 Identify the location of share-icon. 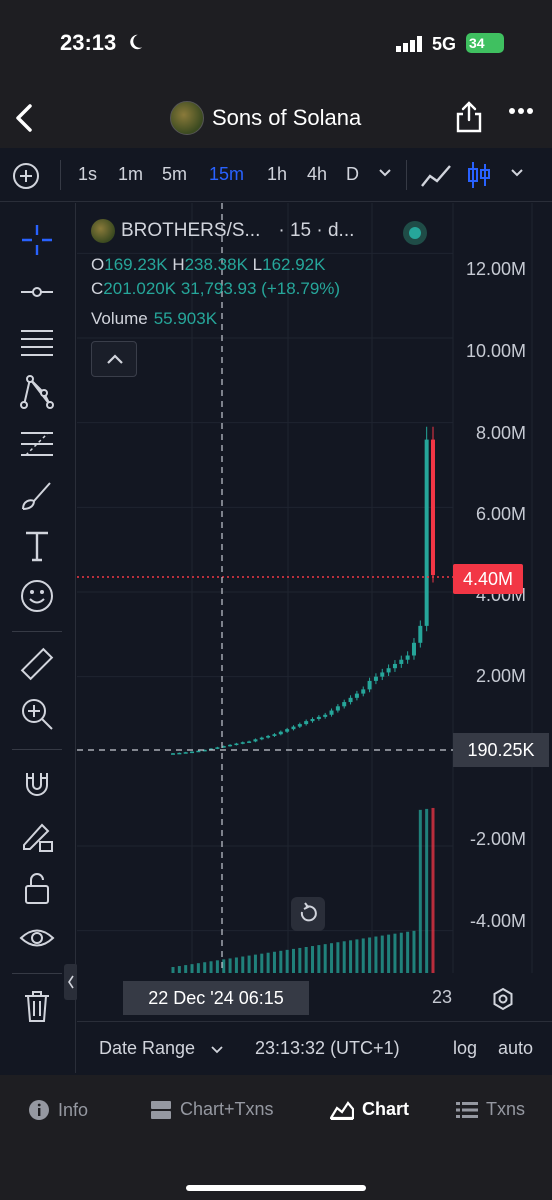
(469, 117).